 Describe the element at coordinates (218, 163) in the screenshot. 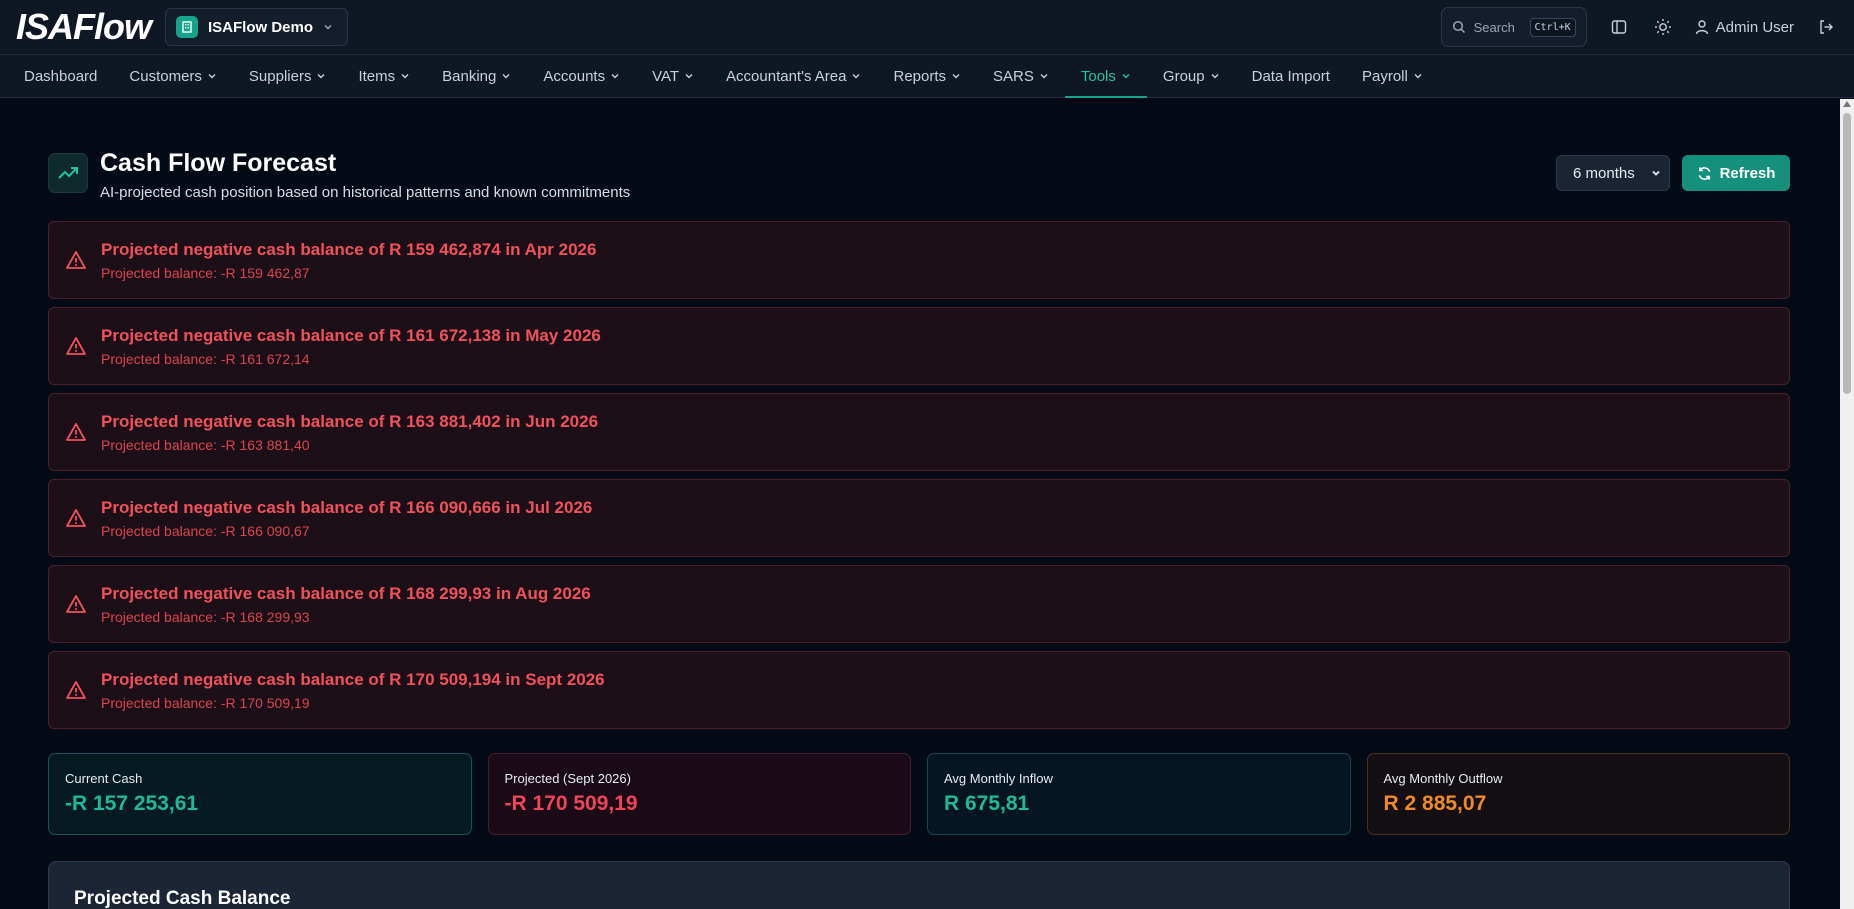

I see `page-title: Cash Flow Forecast` at that location.